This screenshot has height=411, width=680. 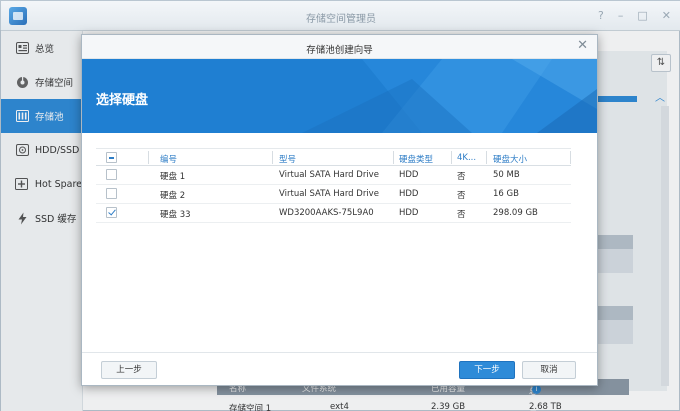 What do you see at coordinates (549, 370) in the screenshot?
I see `cancel-button: 取消` at bounding box center [549, 370].